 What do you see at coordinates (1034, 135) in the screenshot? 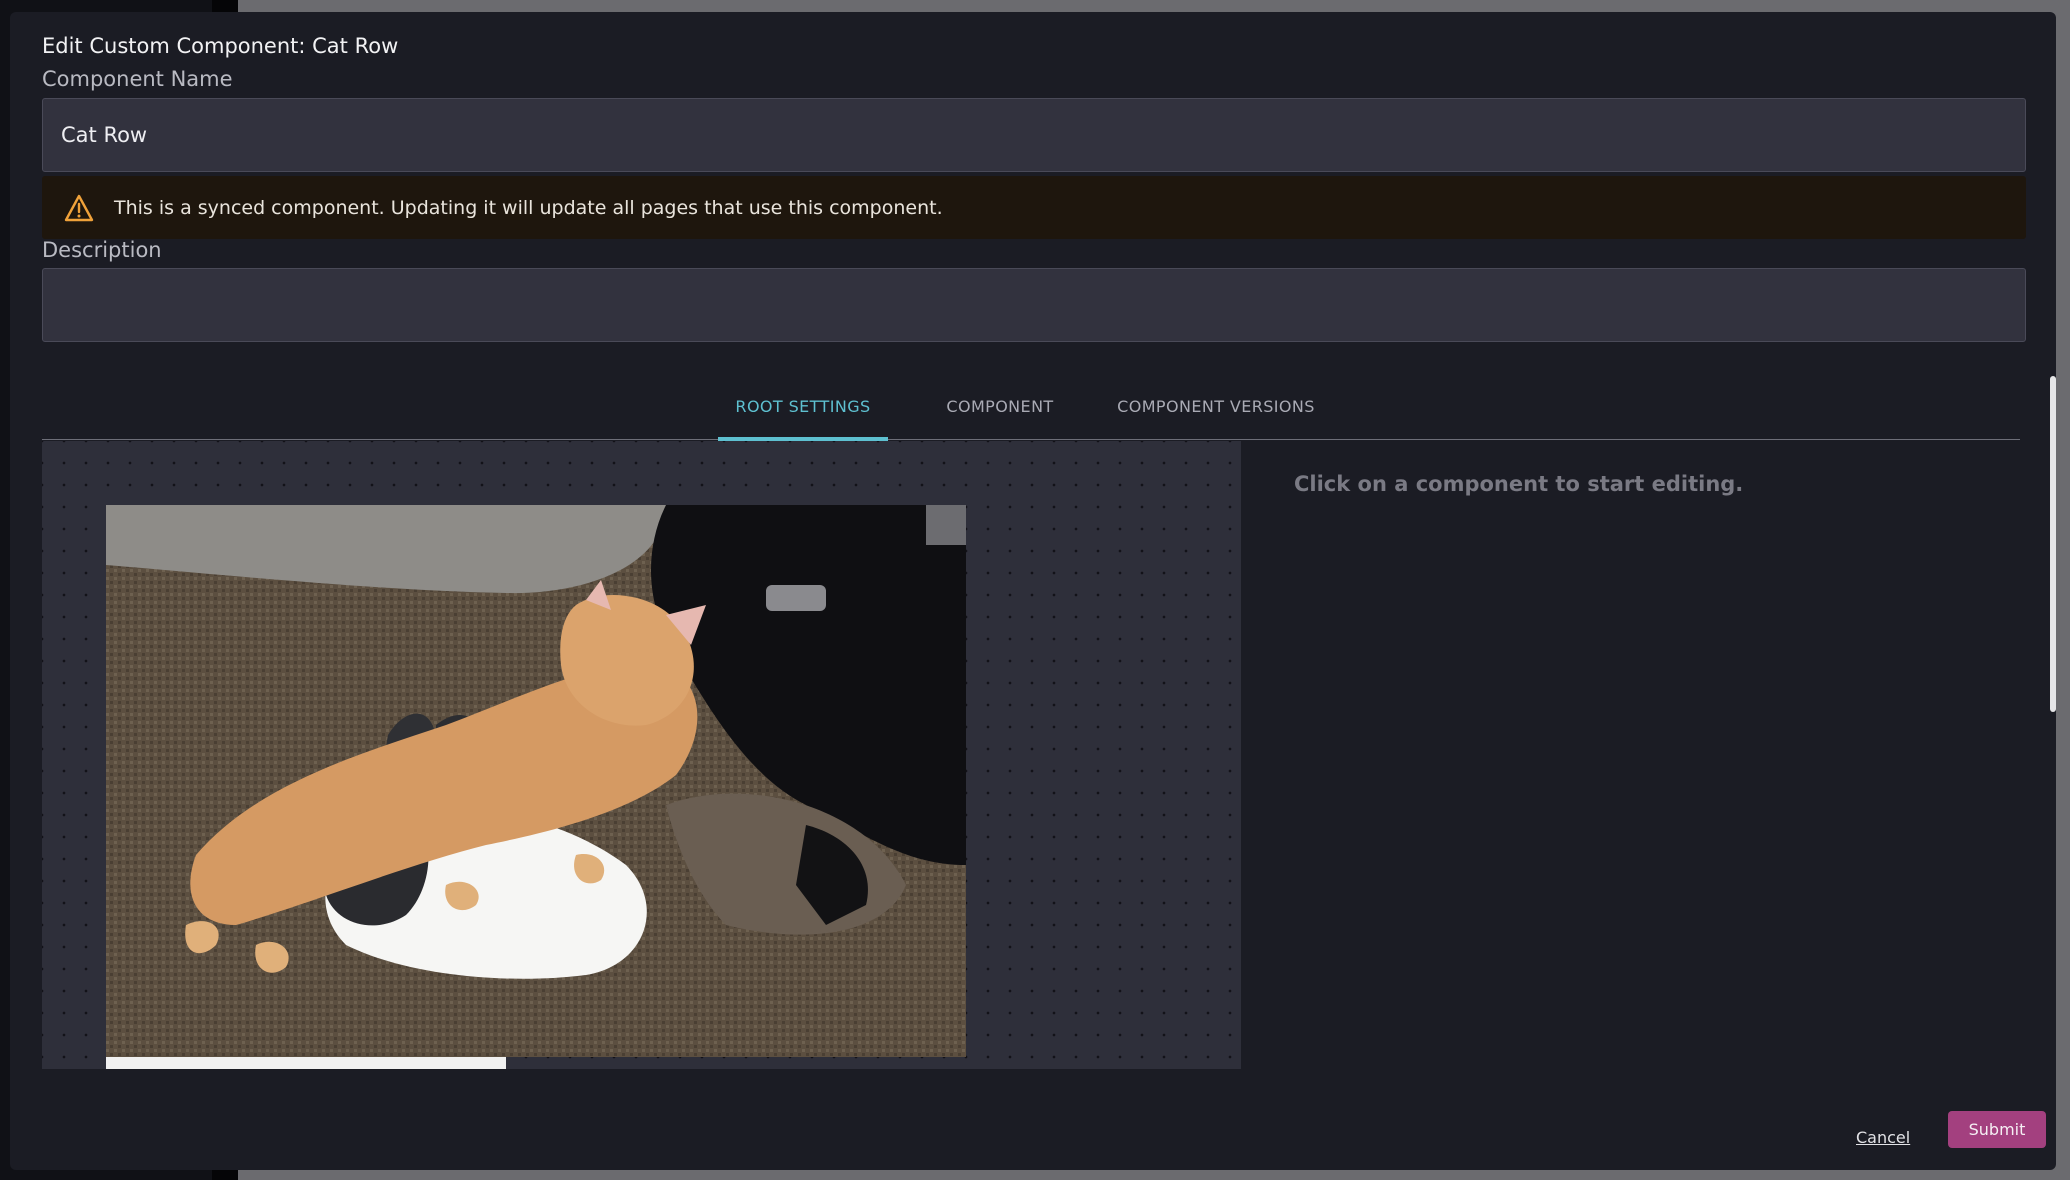
I see `component-name-input: Cat Row` at bounding box center [1034, 135].